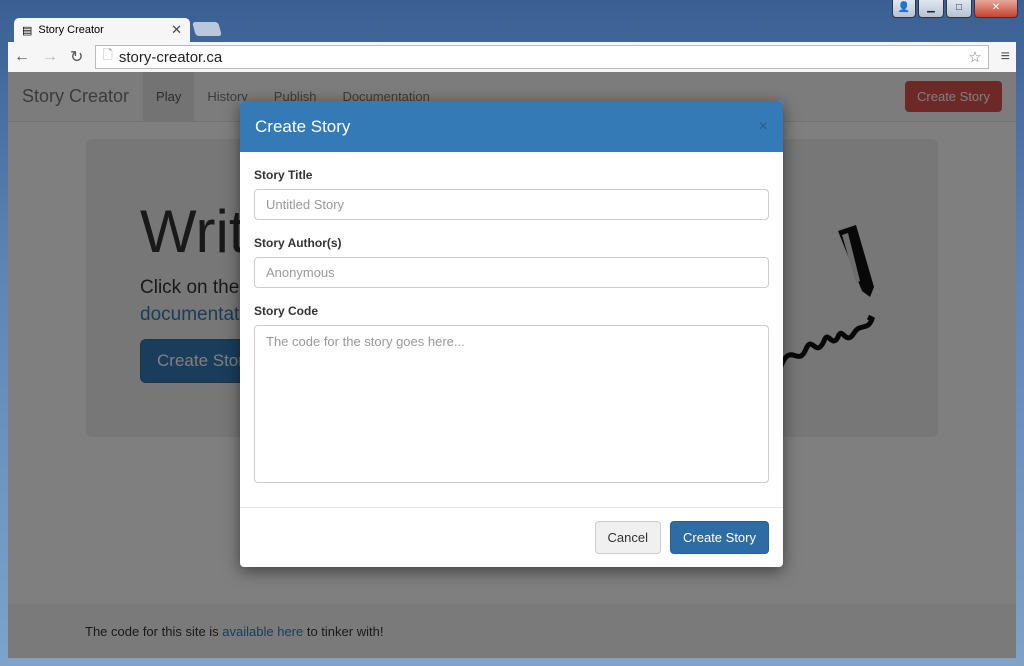  Describe the element at coordinates (50, 57) in the screenshot. I see `forward-icon: →` at that location.